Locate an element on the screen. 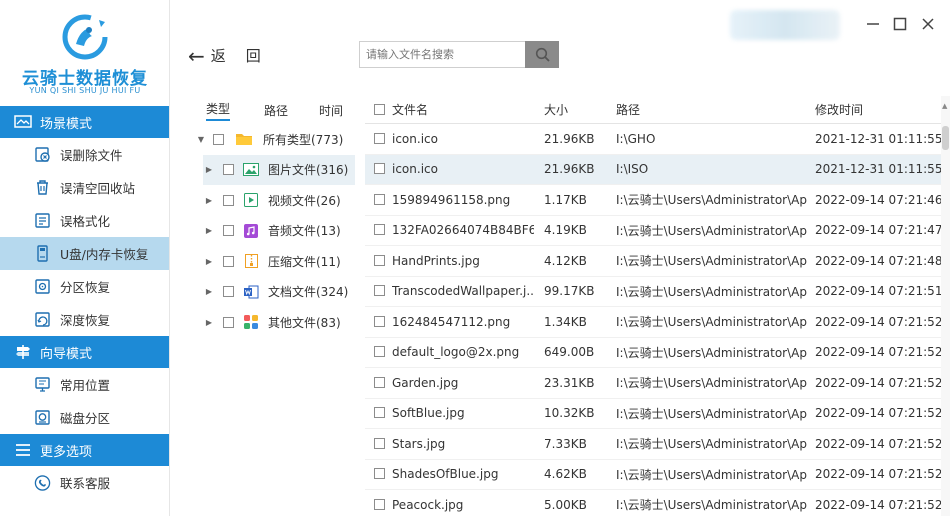 This screenshot has width=950, height=516. search-button is located at coordinates (542, 54).